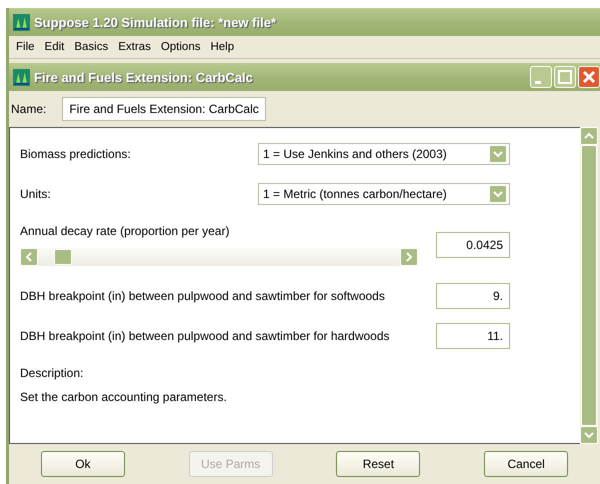 This screenshot has height=484, width=600. Describe the element at coordinates (526, 464) in the screenshot. I see `dialog-button: Cancel` at that location.